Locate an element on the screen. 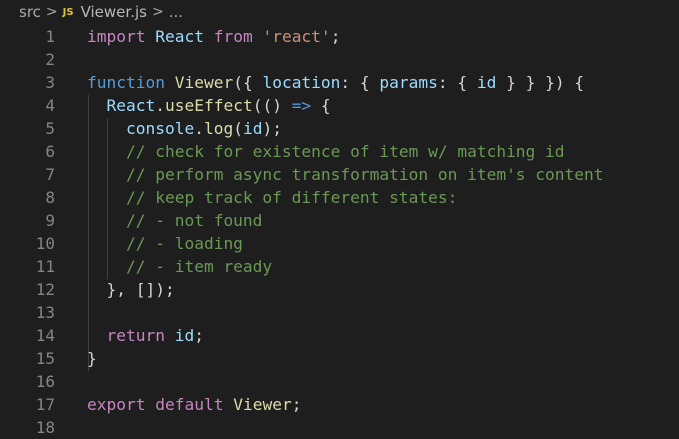  code-line: 2 is located at coordinates (339, 59).